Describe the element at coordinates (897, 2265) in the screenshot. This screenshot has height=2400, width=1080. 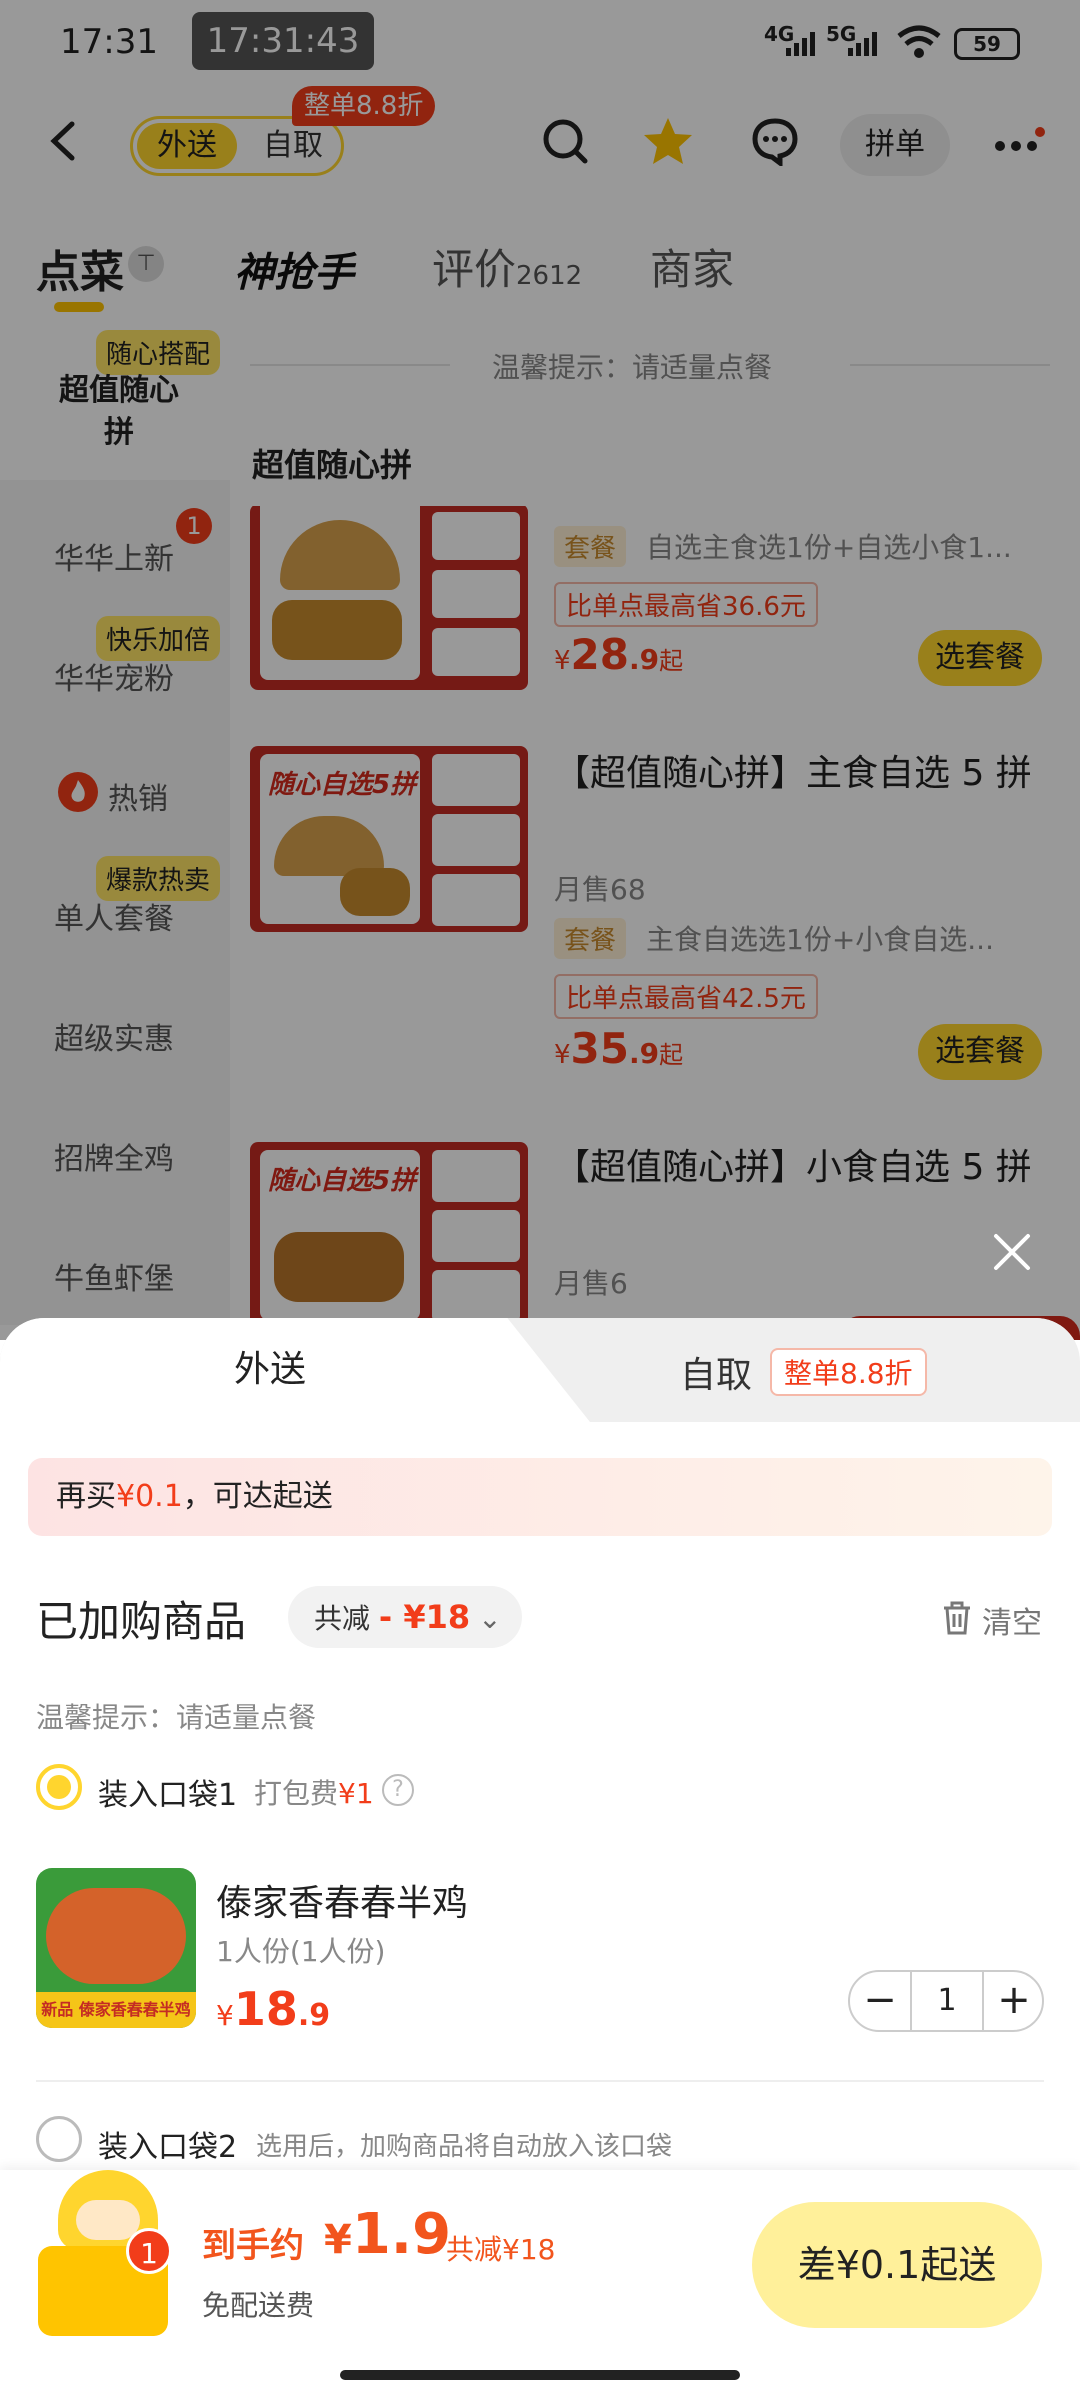
I see `min-order-button: 差¥0.1起送` at that location.